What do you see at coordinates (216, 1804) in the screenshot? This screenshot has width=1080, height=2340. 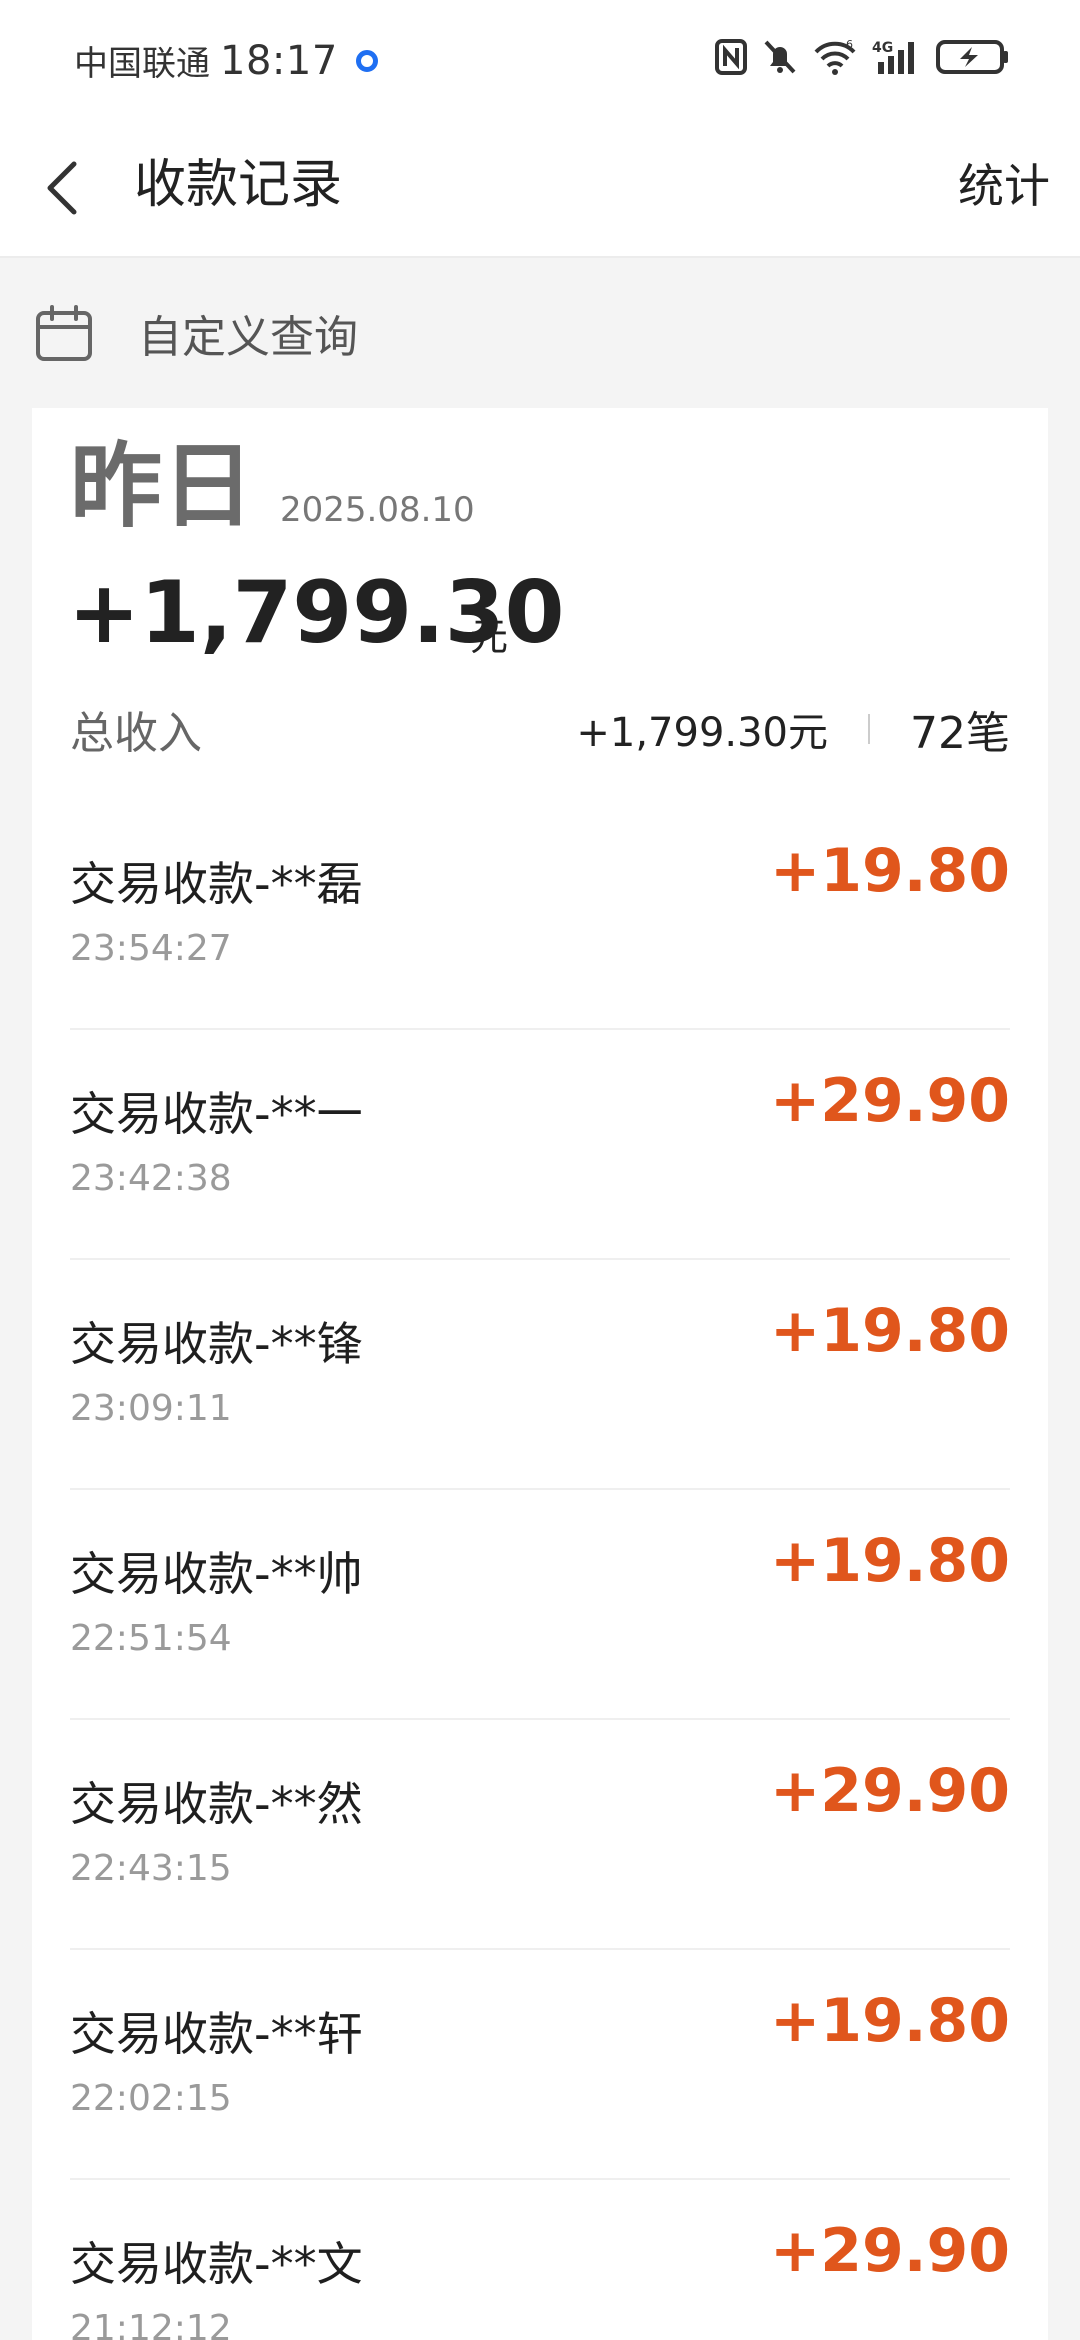 I see `transaction-name: 交易收款-**然` at bounding box center [216, 1804].